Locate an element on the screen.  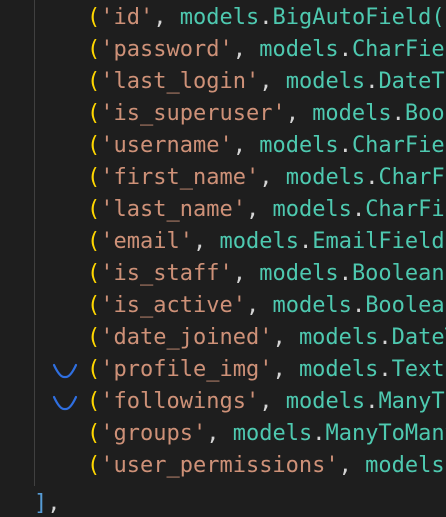
field-type: Bool is located at coordinates (425, 113).